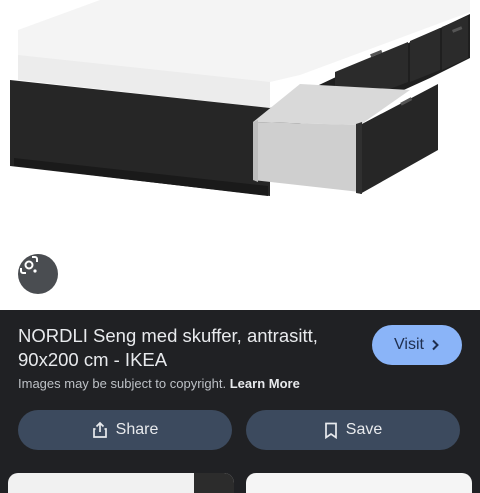  What do you see at coordinates (265, 383) in the screenshot?
I see `learn-more-link: Learn More` at bounding box center [265, 383].